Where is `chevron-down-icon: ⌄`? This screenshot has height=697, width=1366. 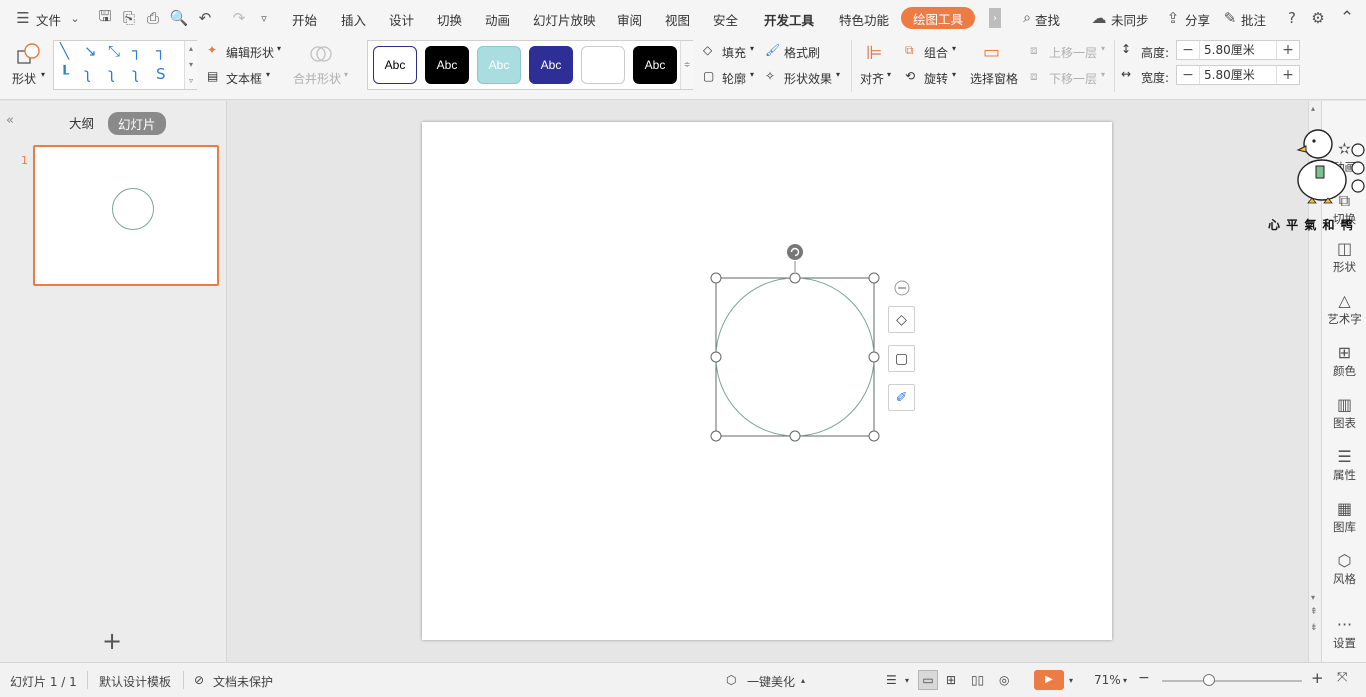 chevron-down-icon: ⌄ is located at coordinates (75, 18).